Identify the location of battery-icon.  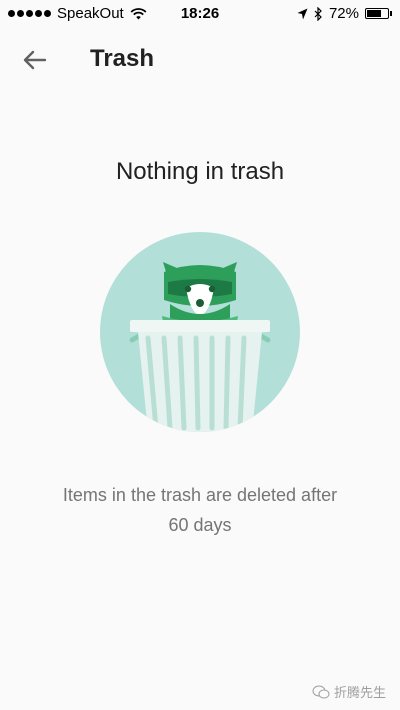
(378, 13).